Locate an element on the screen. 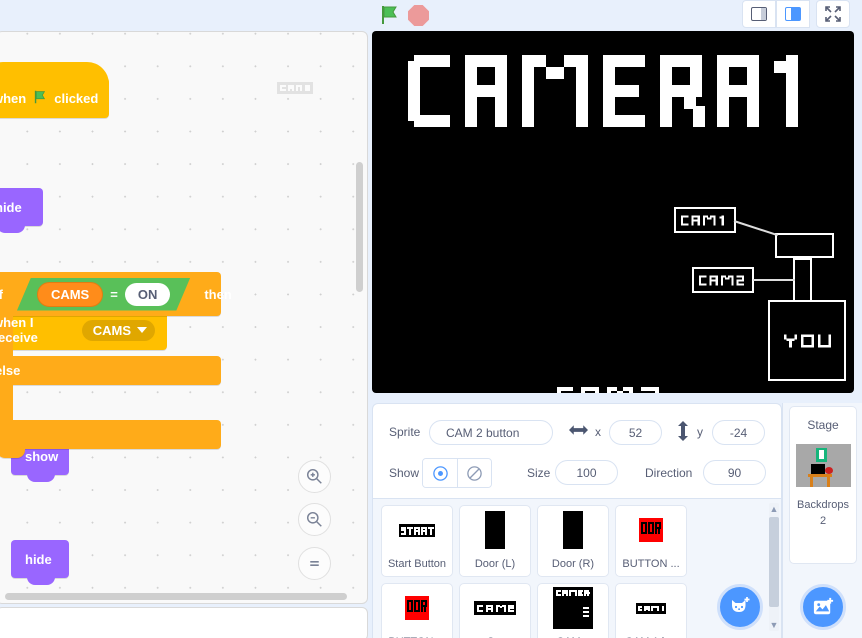 This screenshot has height=638, width=862. stop-icon is located at coordinates (418, 15).